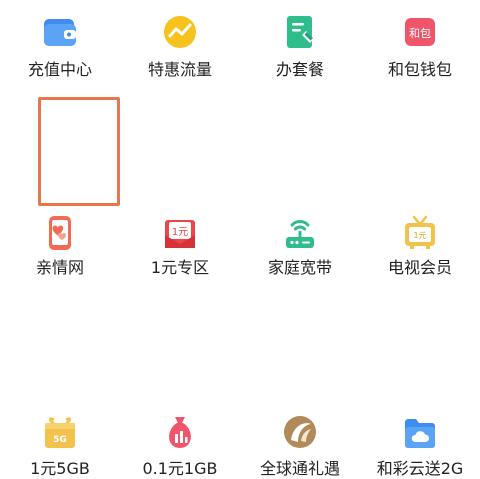 The width and height of the screenshot is (480, 479). What do you see at coordinates (300, 32) in the screenshot?
I see `plan-edit-icon` at bounding box center [300, 32].